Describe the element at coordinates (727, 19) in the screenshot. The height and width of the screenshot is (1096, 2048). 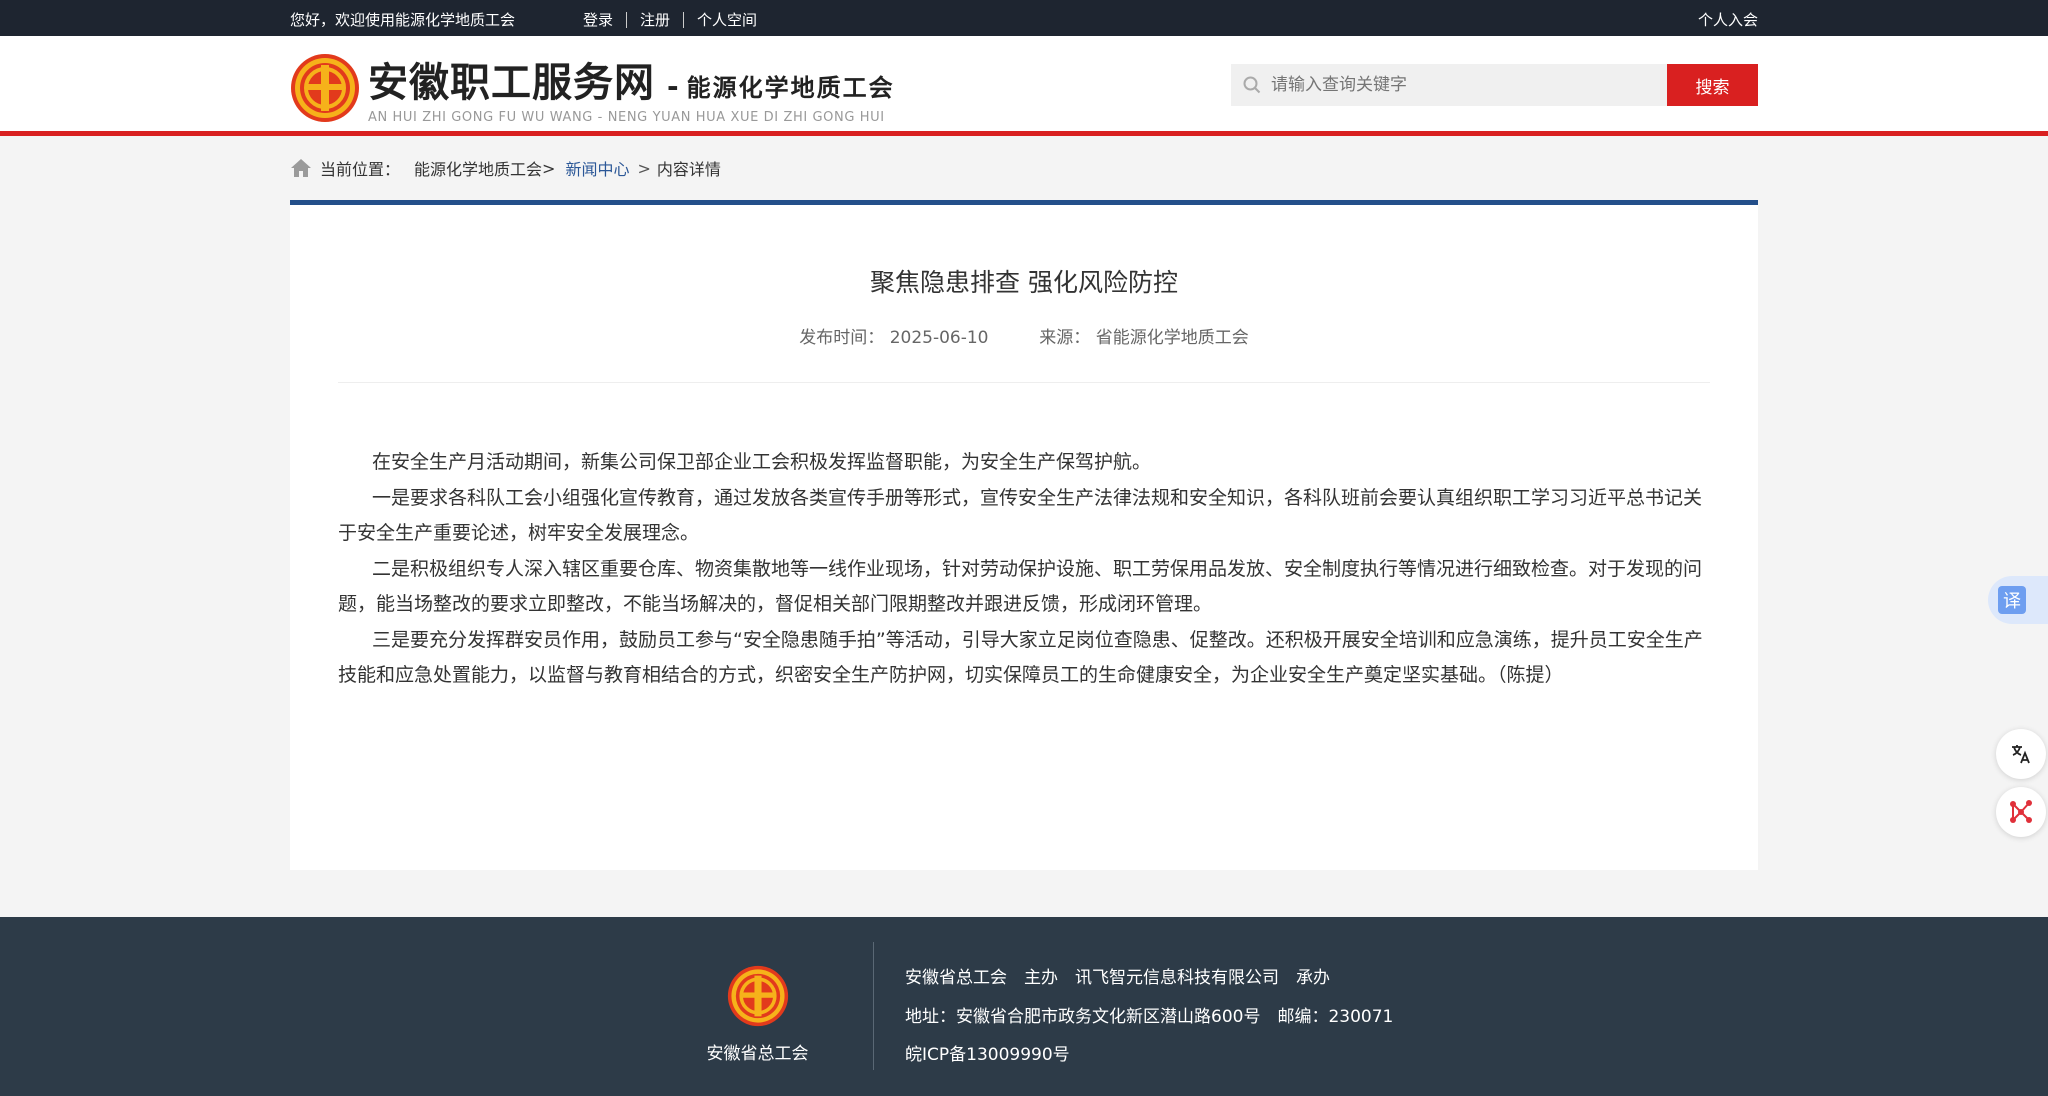
I see `personal-space-link: 个人空间` at that location.